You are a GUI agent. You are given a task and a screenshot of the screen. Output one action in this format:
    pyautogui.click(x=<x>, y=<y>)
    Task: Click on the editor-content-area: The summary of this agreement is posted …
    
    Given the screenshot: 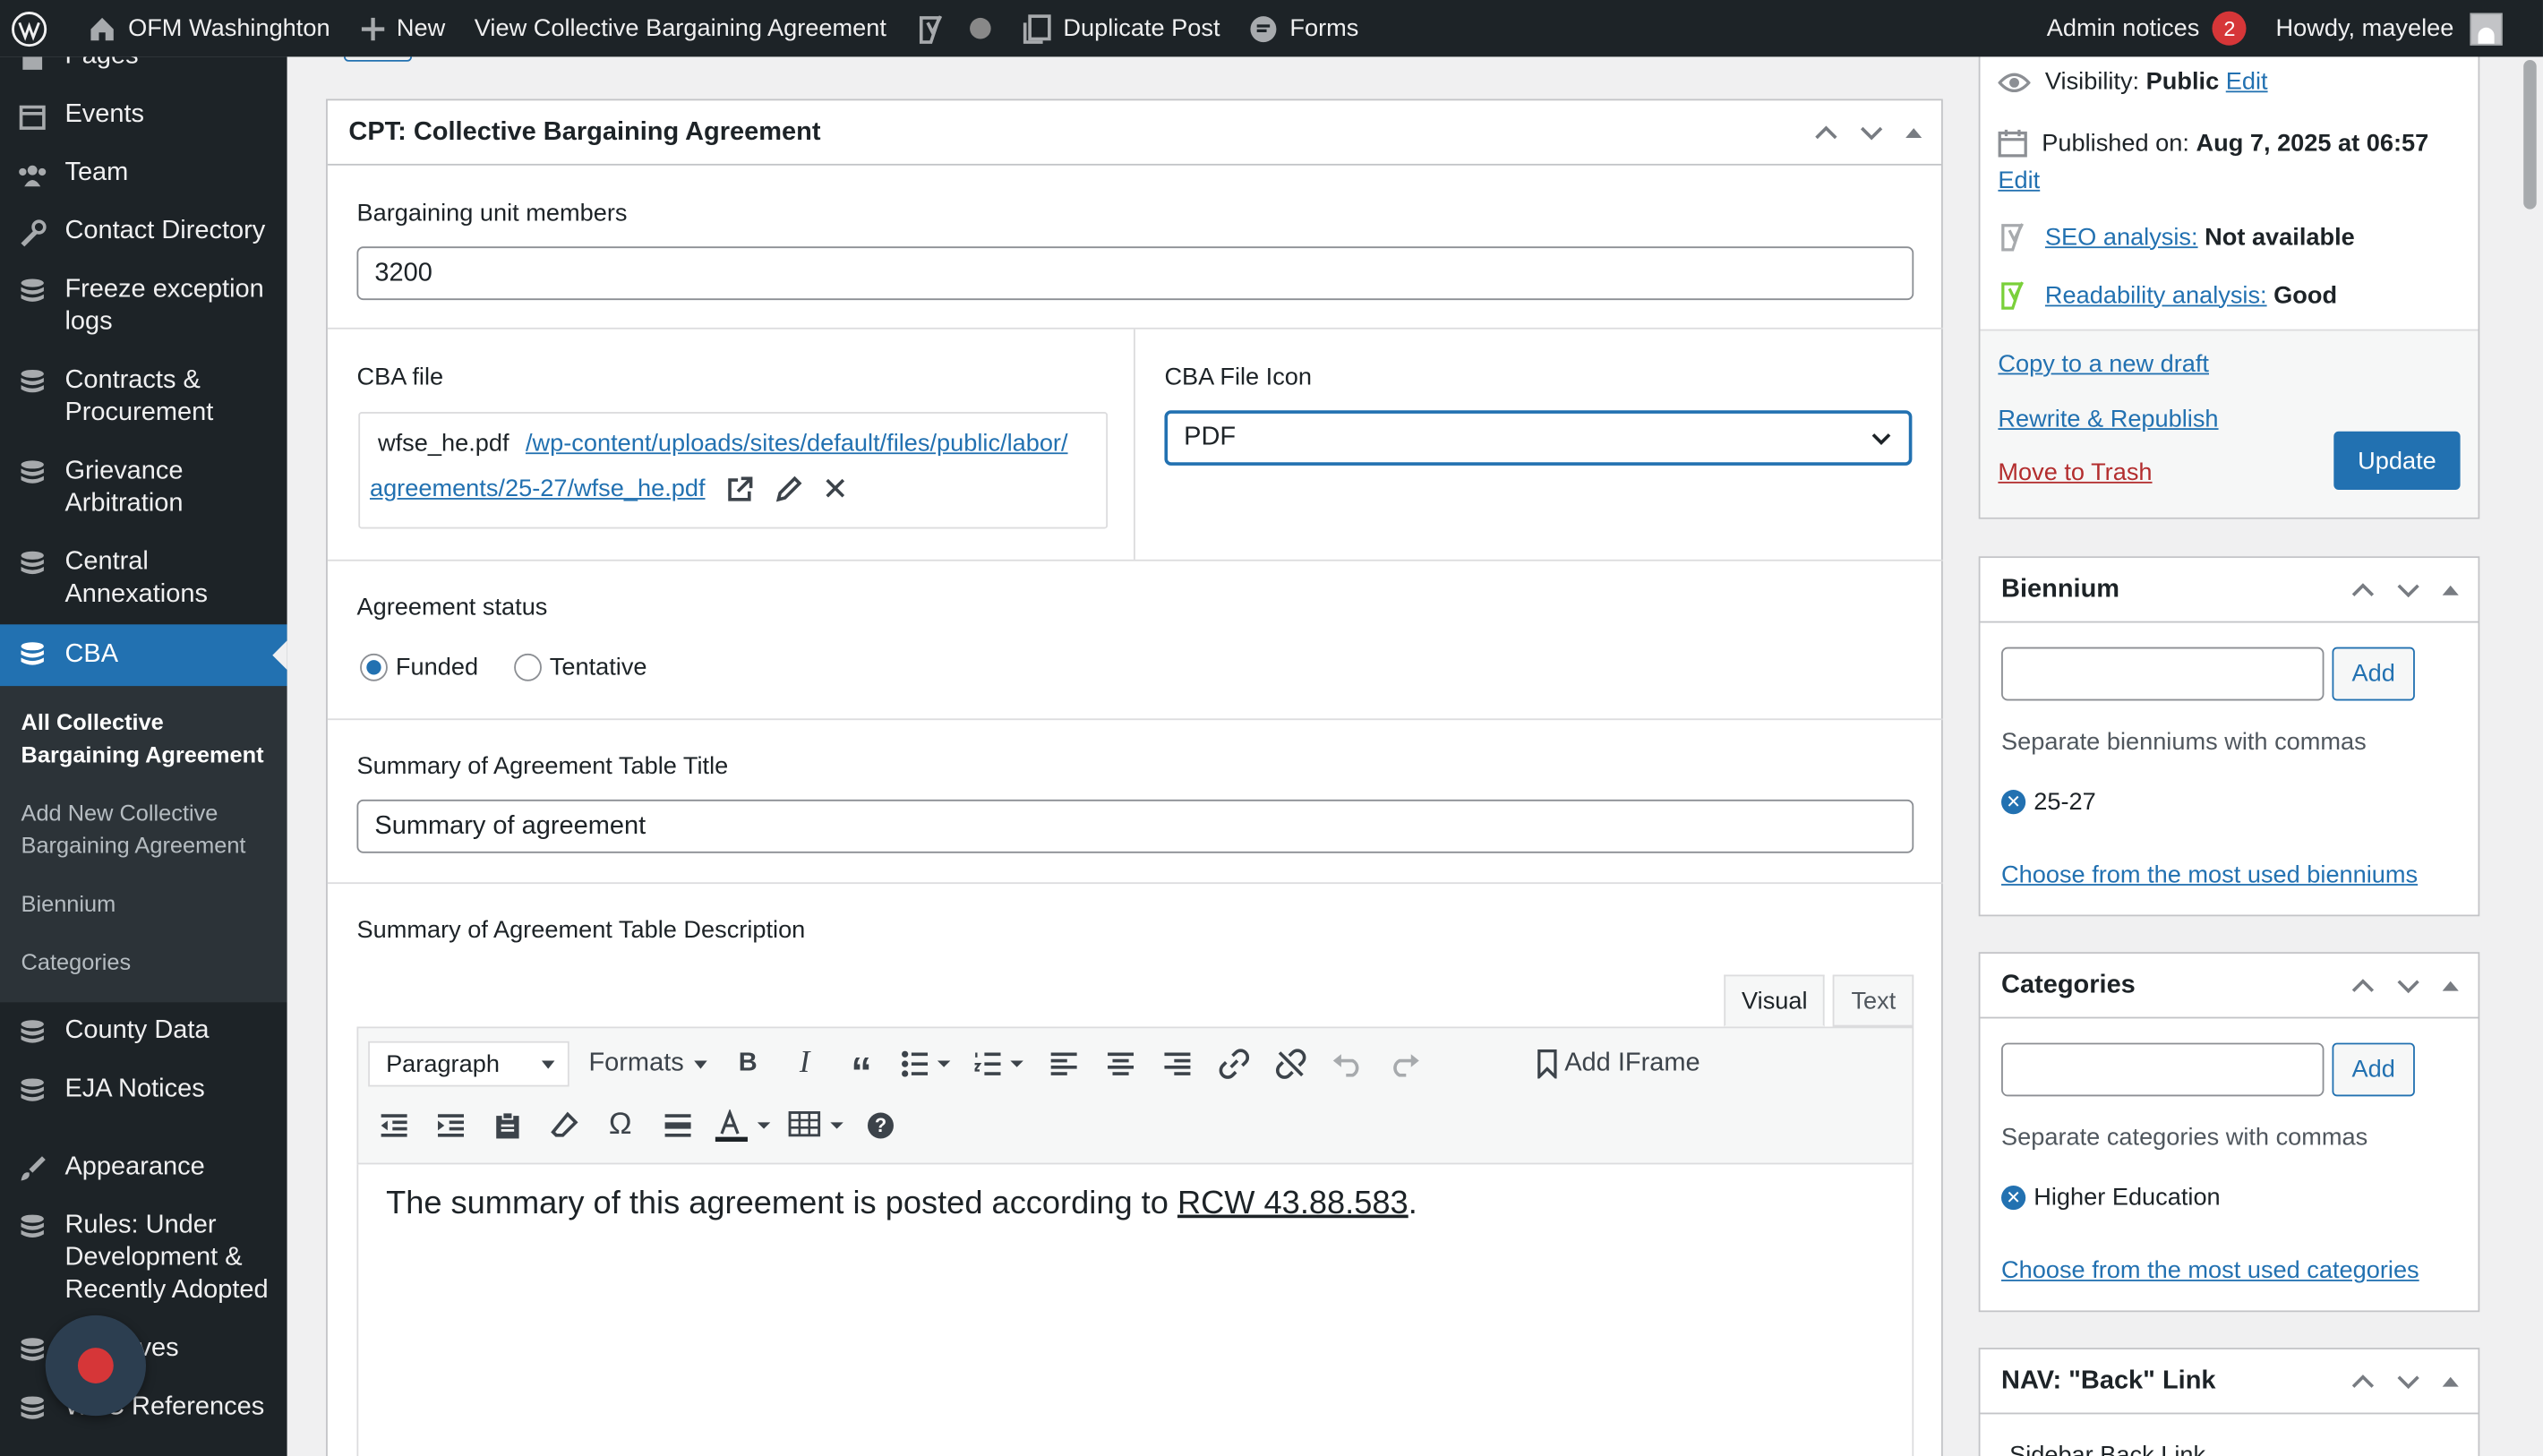 What is the action you would take?
    pyautogui.click(x=1135, y=1310)
    